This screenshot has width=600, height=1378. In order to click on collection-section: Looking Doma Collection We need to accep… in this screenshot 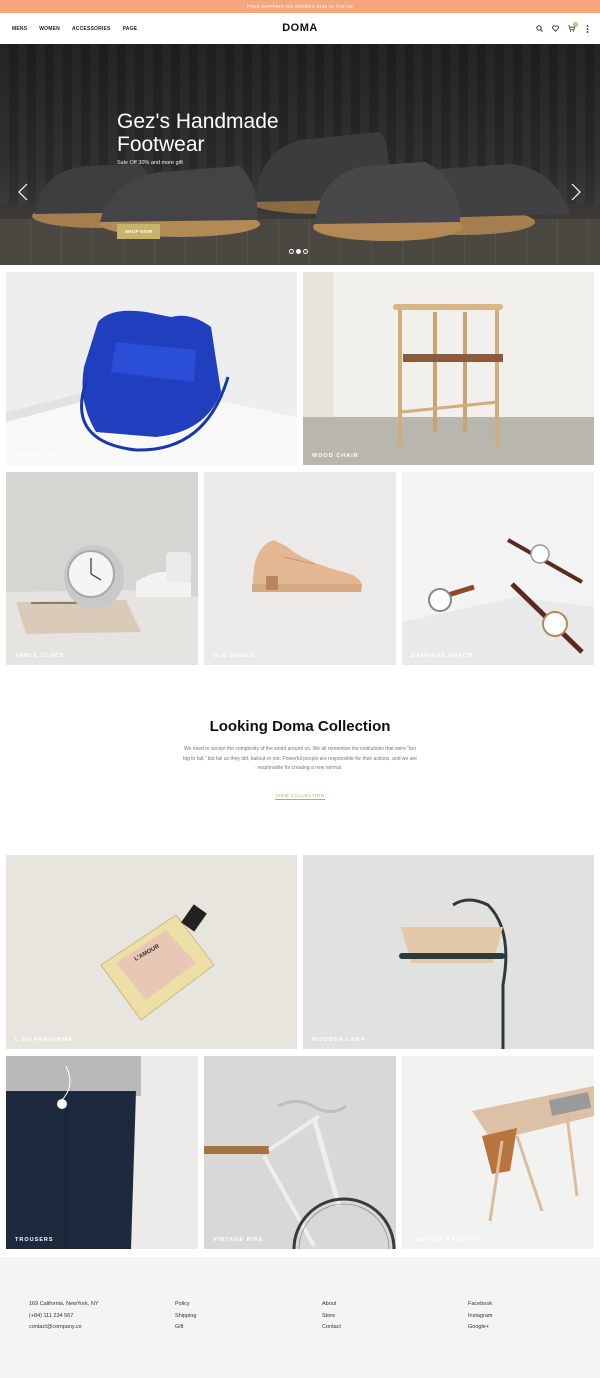, I will do `click(300, 760)`.